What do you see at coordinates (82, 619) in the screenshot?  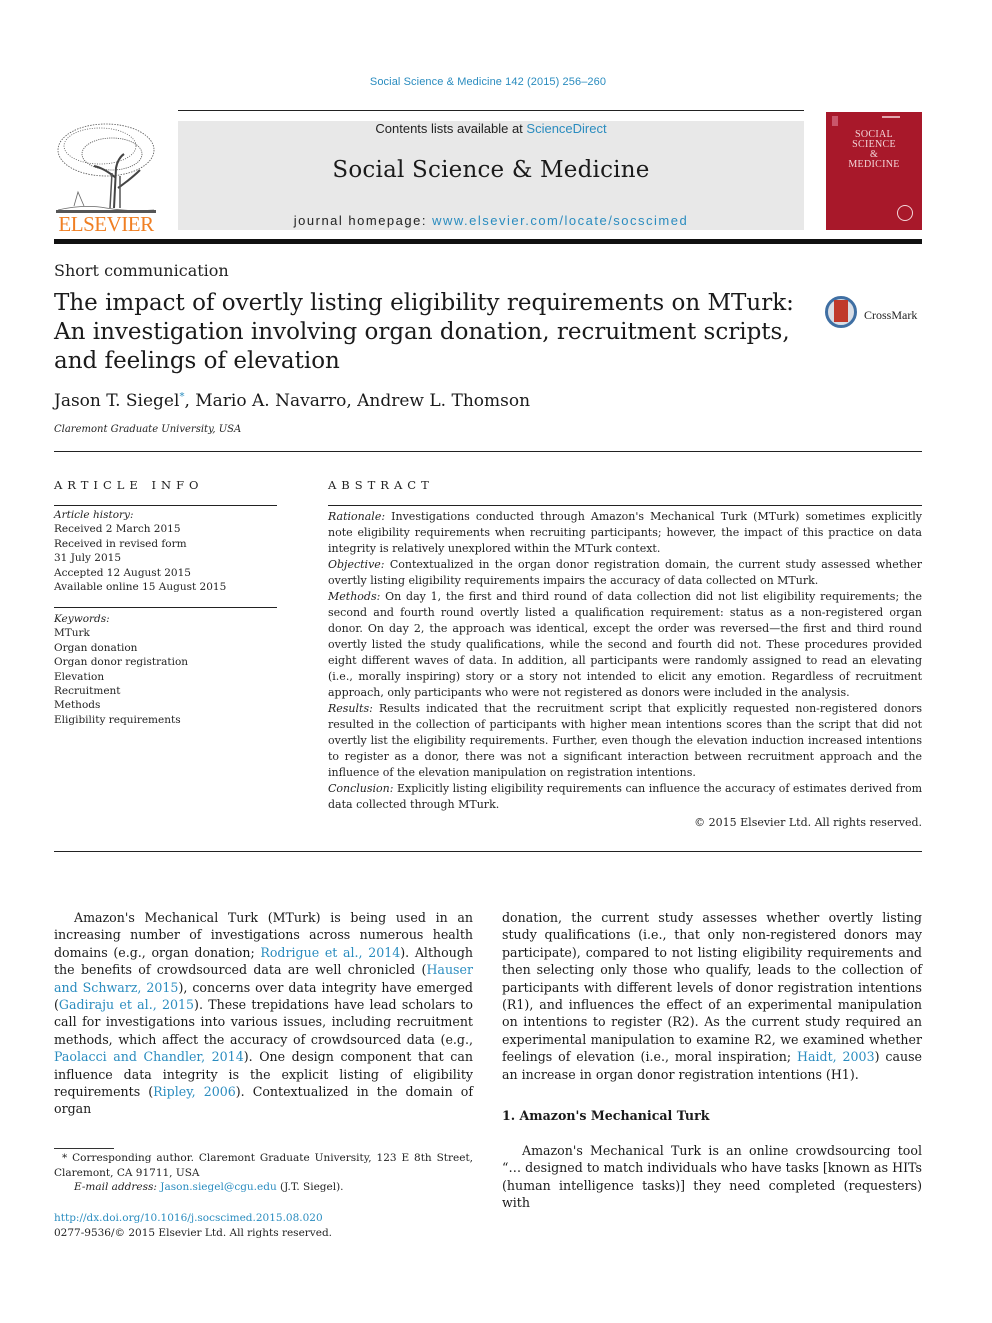 I see `keywords-label: Keywords:` at bounding box center [82, 619].